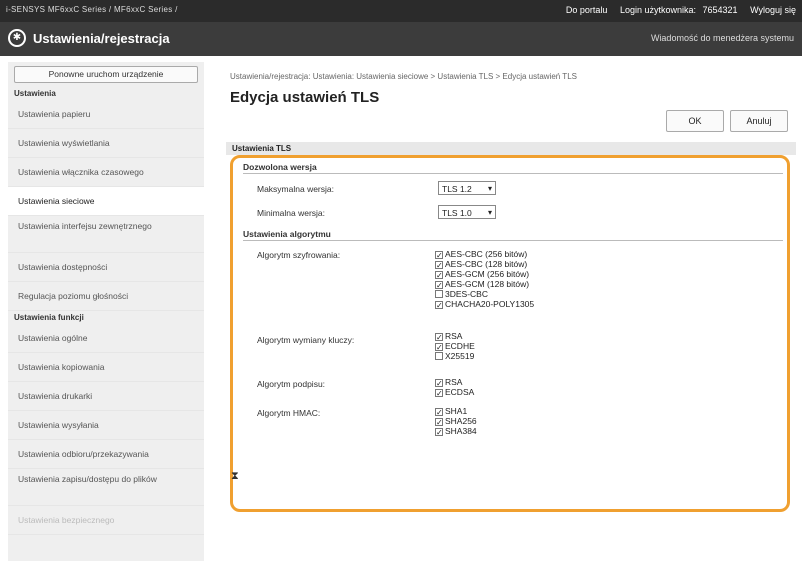  What do you see at coordinates (106, 143) in the screenshot?
I see `sidebar-item-display: Ustawienia wyświetlania` at bounding box center [106, 143].